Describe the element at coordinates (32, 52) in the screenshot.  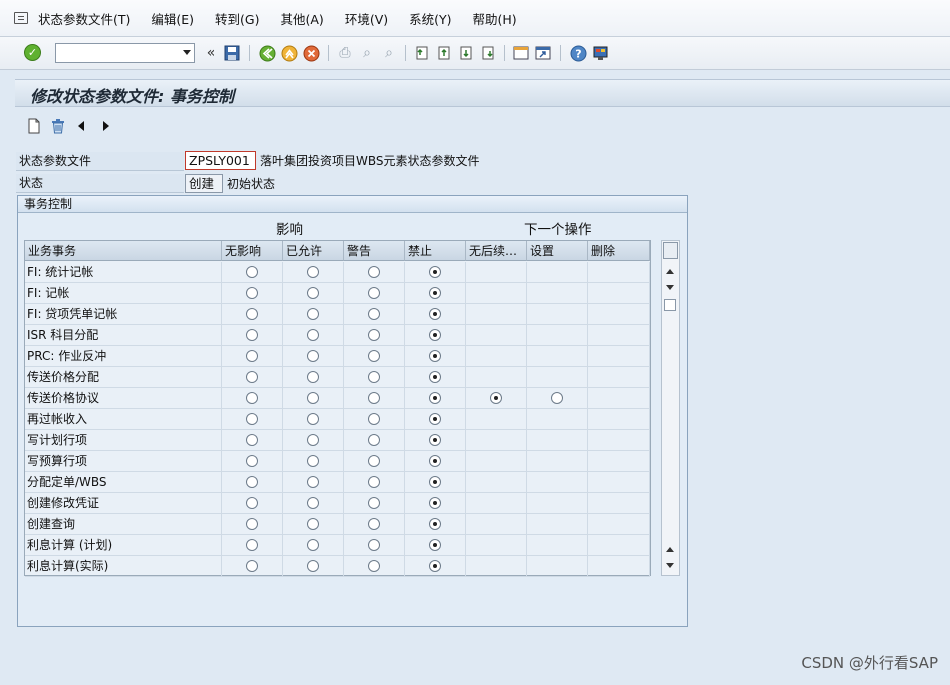
I see `enter-check-icon: ✓` at that location.